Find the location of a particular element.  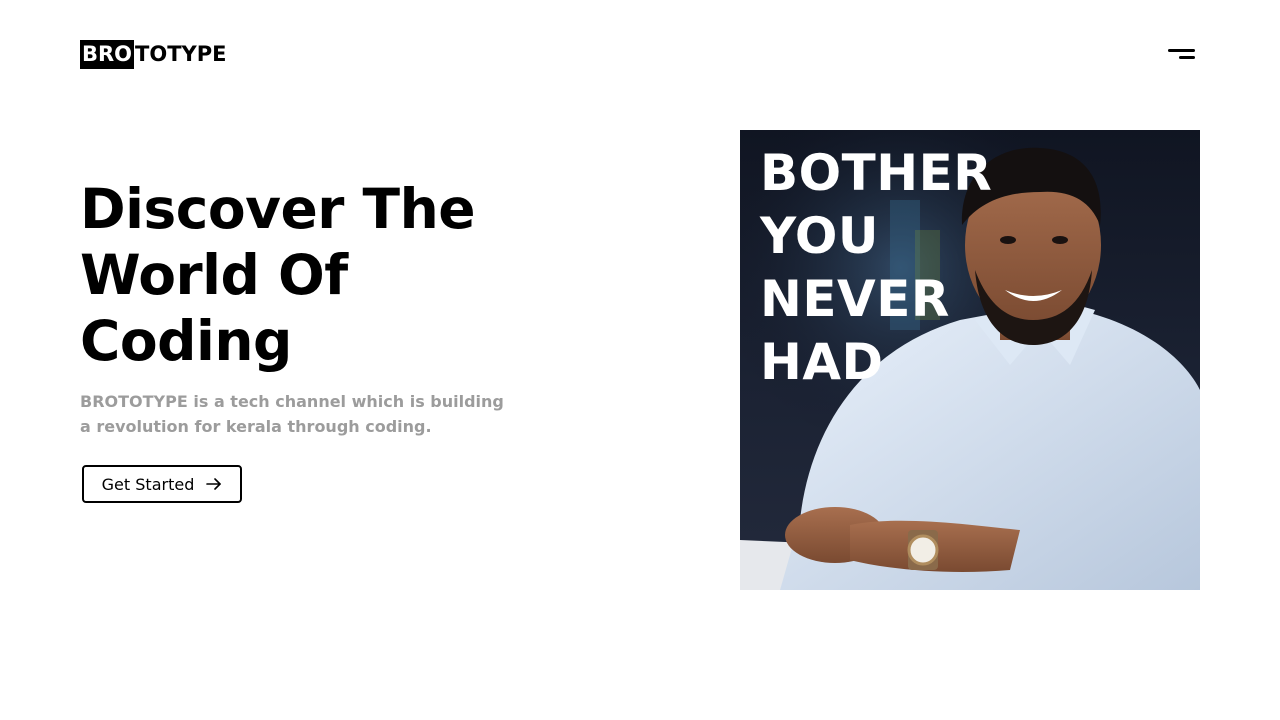

hero-title-line-1: Discover The is located at coordinates (278, 209).